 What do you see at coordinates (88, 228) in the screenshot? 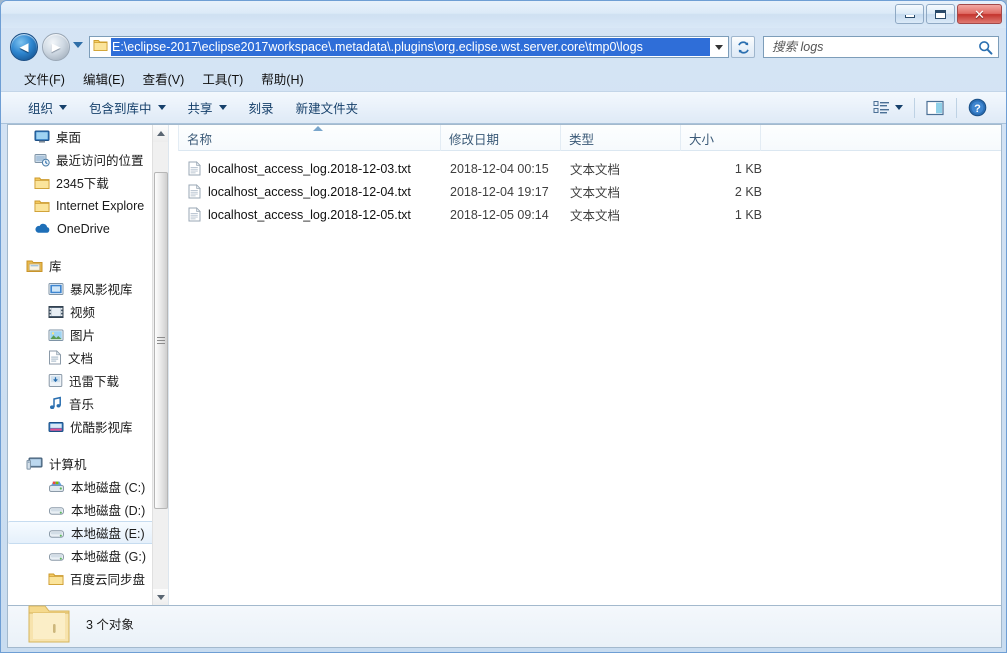
I see `sidebar-item-onedrive: OneDrive` at bounding box center [88, 228].